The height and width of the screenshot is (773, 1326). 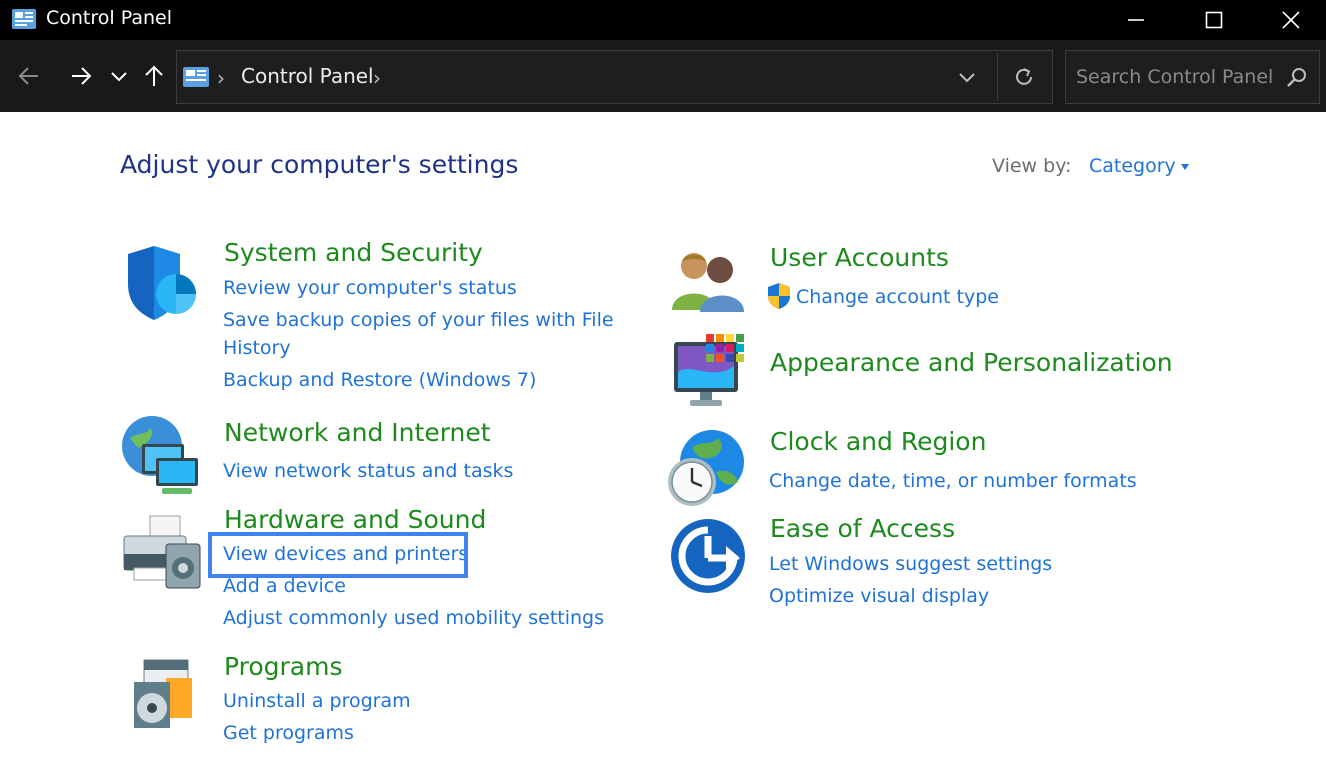 I want to click on category-network-and-internet: Network and Internet, so click(x=357, y=432).